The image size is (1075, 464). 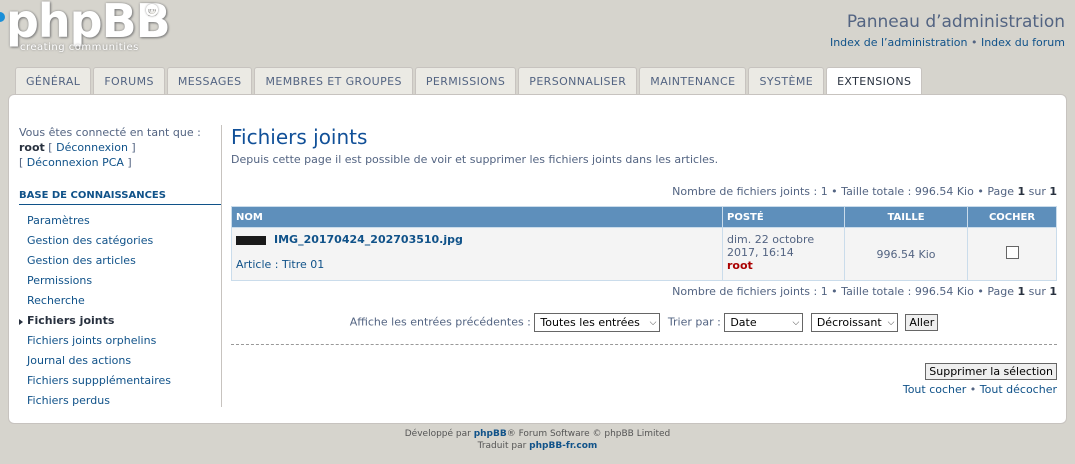 What do you see at coordinates (120, 261) in the screenshot?
I see `sidebar-item-articles: Gestion des articles` at bounding box center [120, 261].